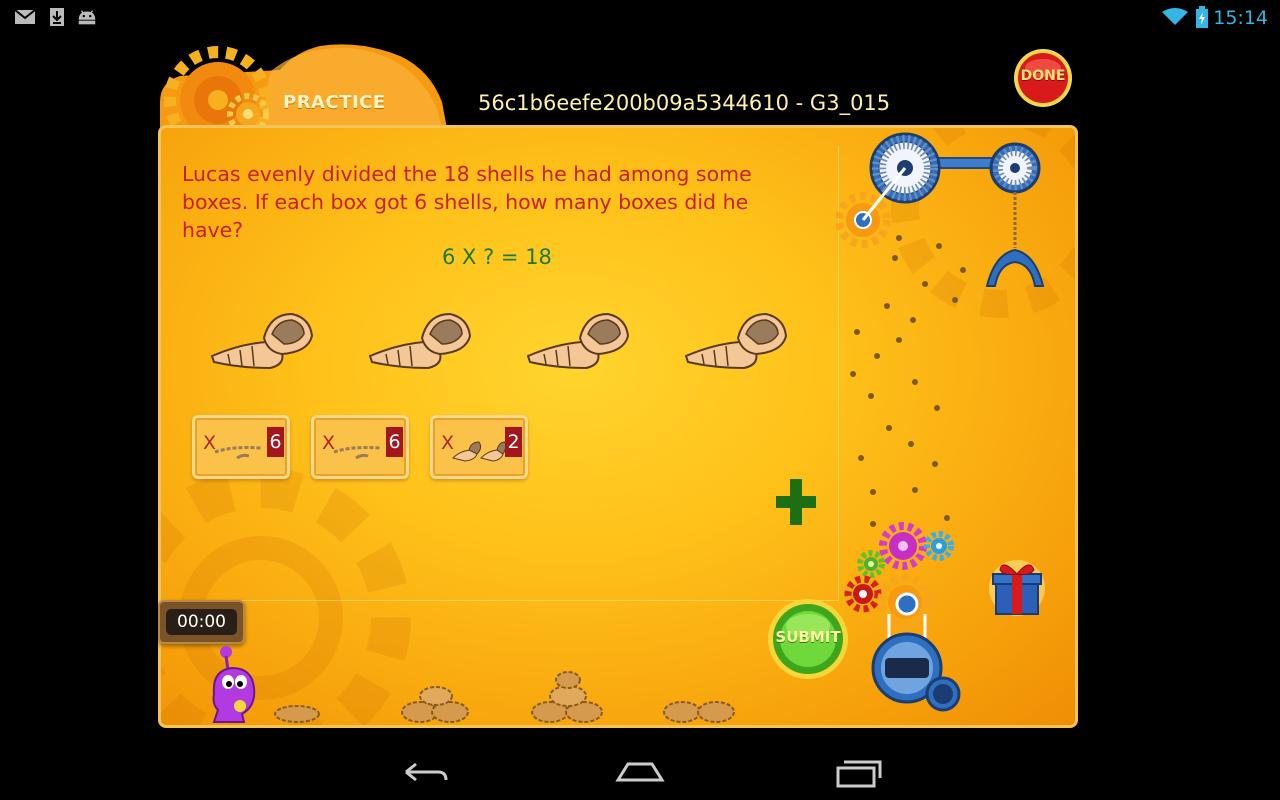 This screenshot has width=1280, height=800. What do you see at coordinates (424, 771) in the screenshot?
I see `back-icon` at bounding box center [424, 771].